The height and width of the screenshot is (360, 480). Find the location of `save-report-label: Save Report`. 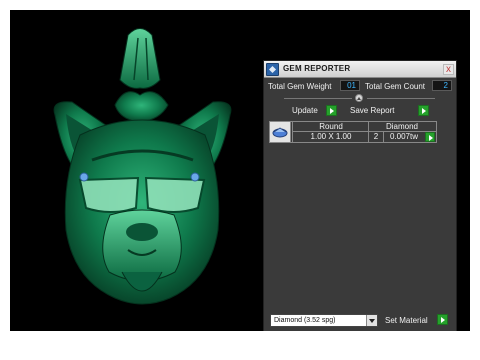

save-report-label: Save Report is located at coordinates (372, 110).